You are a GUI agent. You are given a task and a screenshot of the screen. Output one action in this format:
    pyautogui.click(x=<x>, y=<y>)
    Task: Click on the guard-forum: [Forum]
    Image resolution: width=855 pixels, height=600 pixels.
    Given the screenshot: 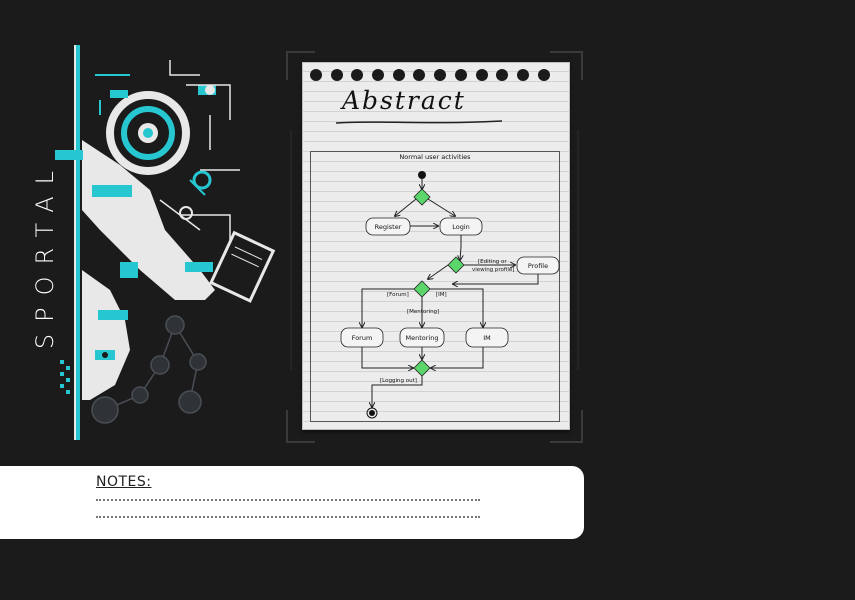 What is the action you would take?
    pyautogui.click(x=398, y=295)
    